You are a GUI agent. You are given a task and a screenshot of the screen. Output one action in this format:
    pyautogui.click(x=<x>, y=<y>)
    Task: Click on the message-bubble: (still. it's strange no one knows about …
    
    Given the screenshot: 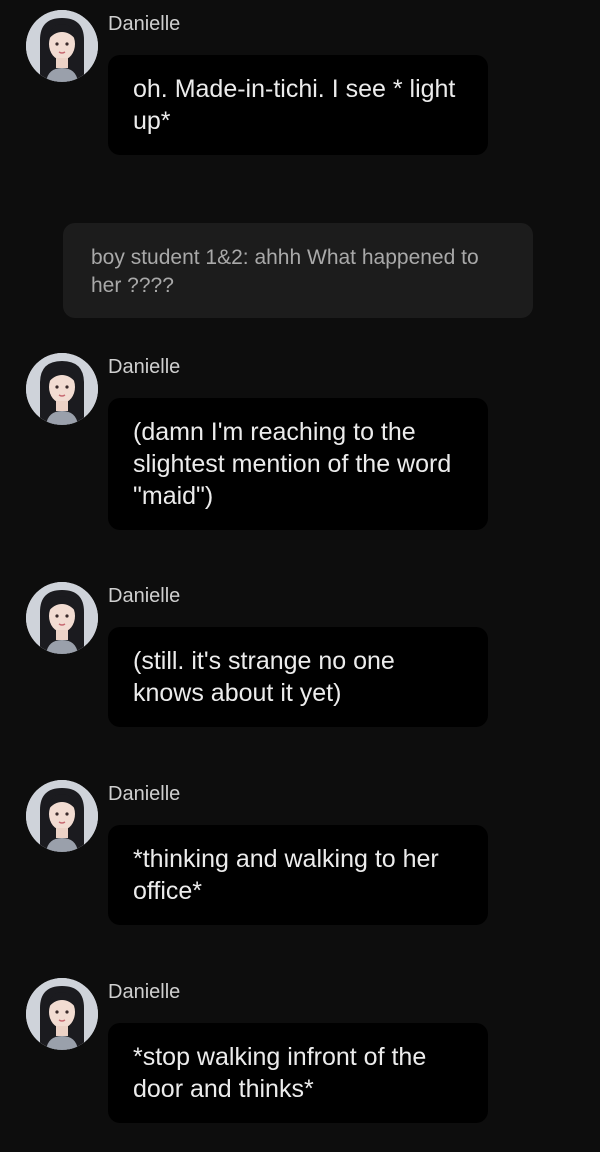 What is the action you would take?
    pyautogui.click(x=298, y=677)
    